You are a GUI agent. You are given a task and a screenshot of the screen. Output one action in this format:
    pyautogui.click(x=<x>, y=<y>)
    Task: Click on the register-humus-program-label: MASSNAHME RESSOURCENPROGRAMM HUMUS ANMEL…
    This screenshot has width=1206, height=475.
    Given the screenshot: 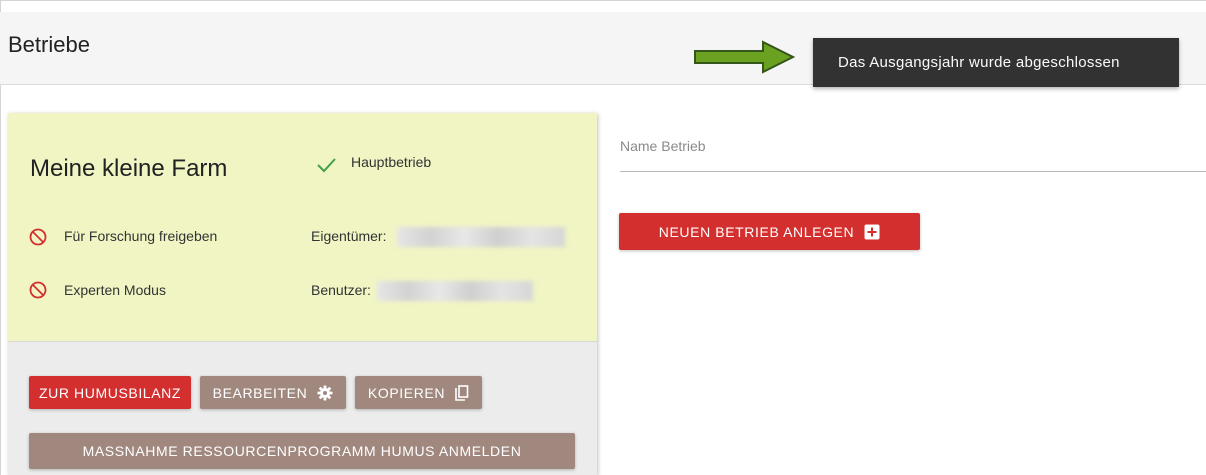 What is the action you would take?
    pyautogui.click(x=302, y=451)
    